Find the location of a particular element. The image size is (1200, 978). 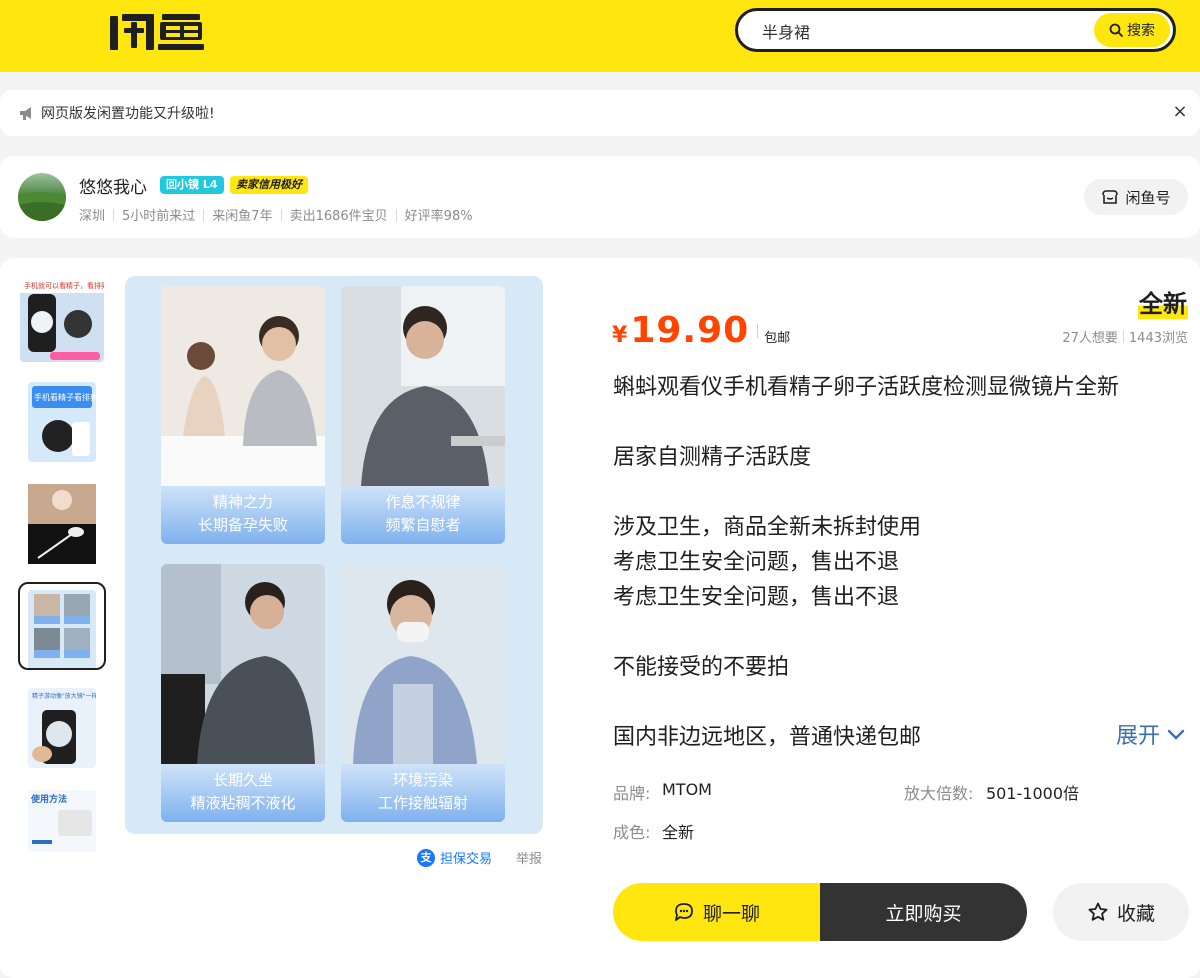

seller-last-seen: 5小时前来过 is located at coordinates (159, 216).